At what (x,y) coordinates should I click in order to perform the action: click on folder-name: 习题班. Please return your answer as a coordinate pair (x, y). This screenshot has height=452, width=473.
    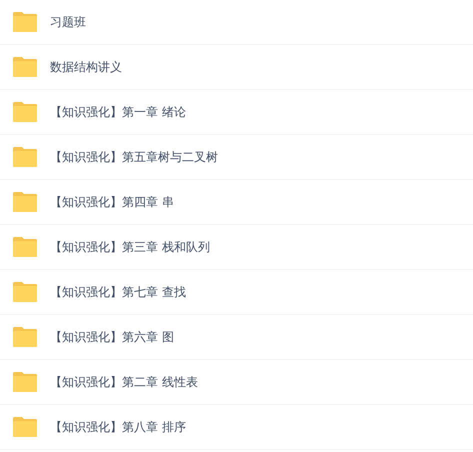
    Looking at the image, I should click on (68, 22).